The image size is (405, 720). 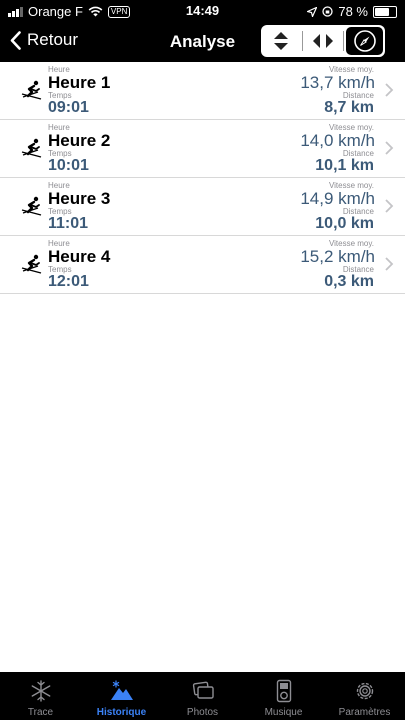 What do you see at coordinates (40, 691) in the screenshot?
I see `snowflake-icon` at bounding box center [40, 691].